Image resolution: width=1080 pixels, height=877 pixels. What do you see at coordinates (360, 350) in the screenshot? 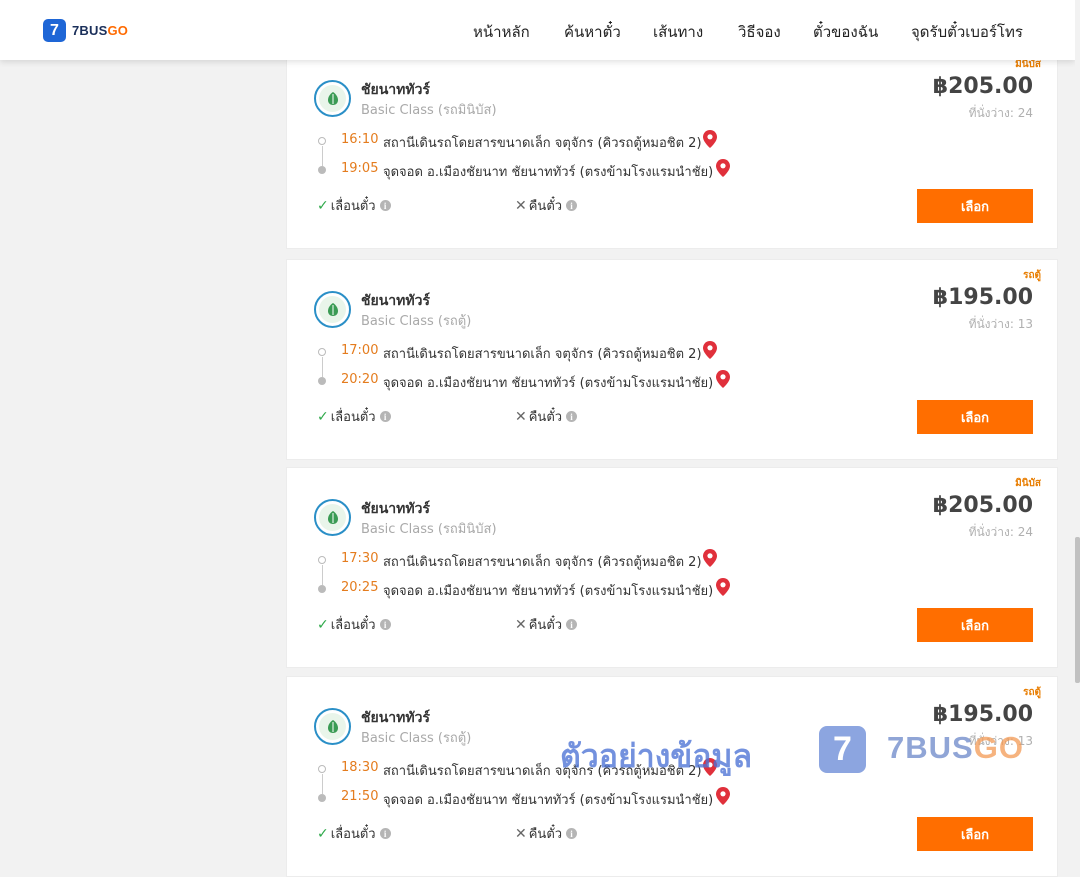
I see `departure-time: 17:00` at bounding box center [360, 350].